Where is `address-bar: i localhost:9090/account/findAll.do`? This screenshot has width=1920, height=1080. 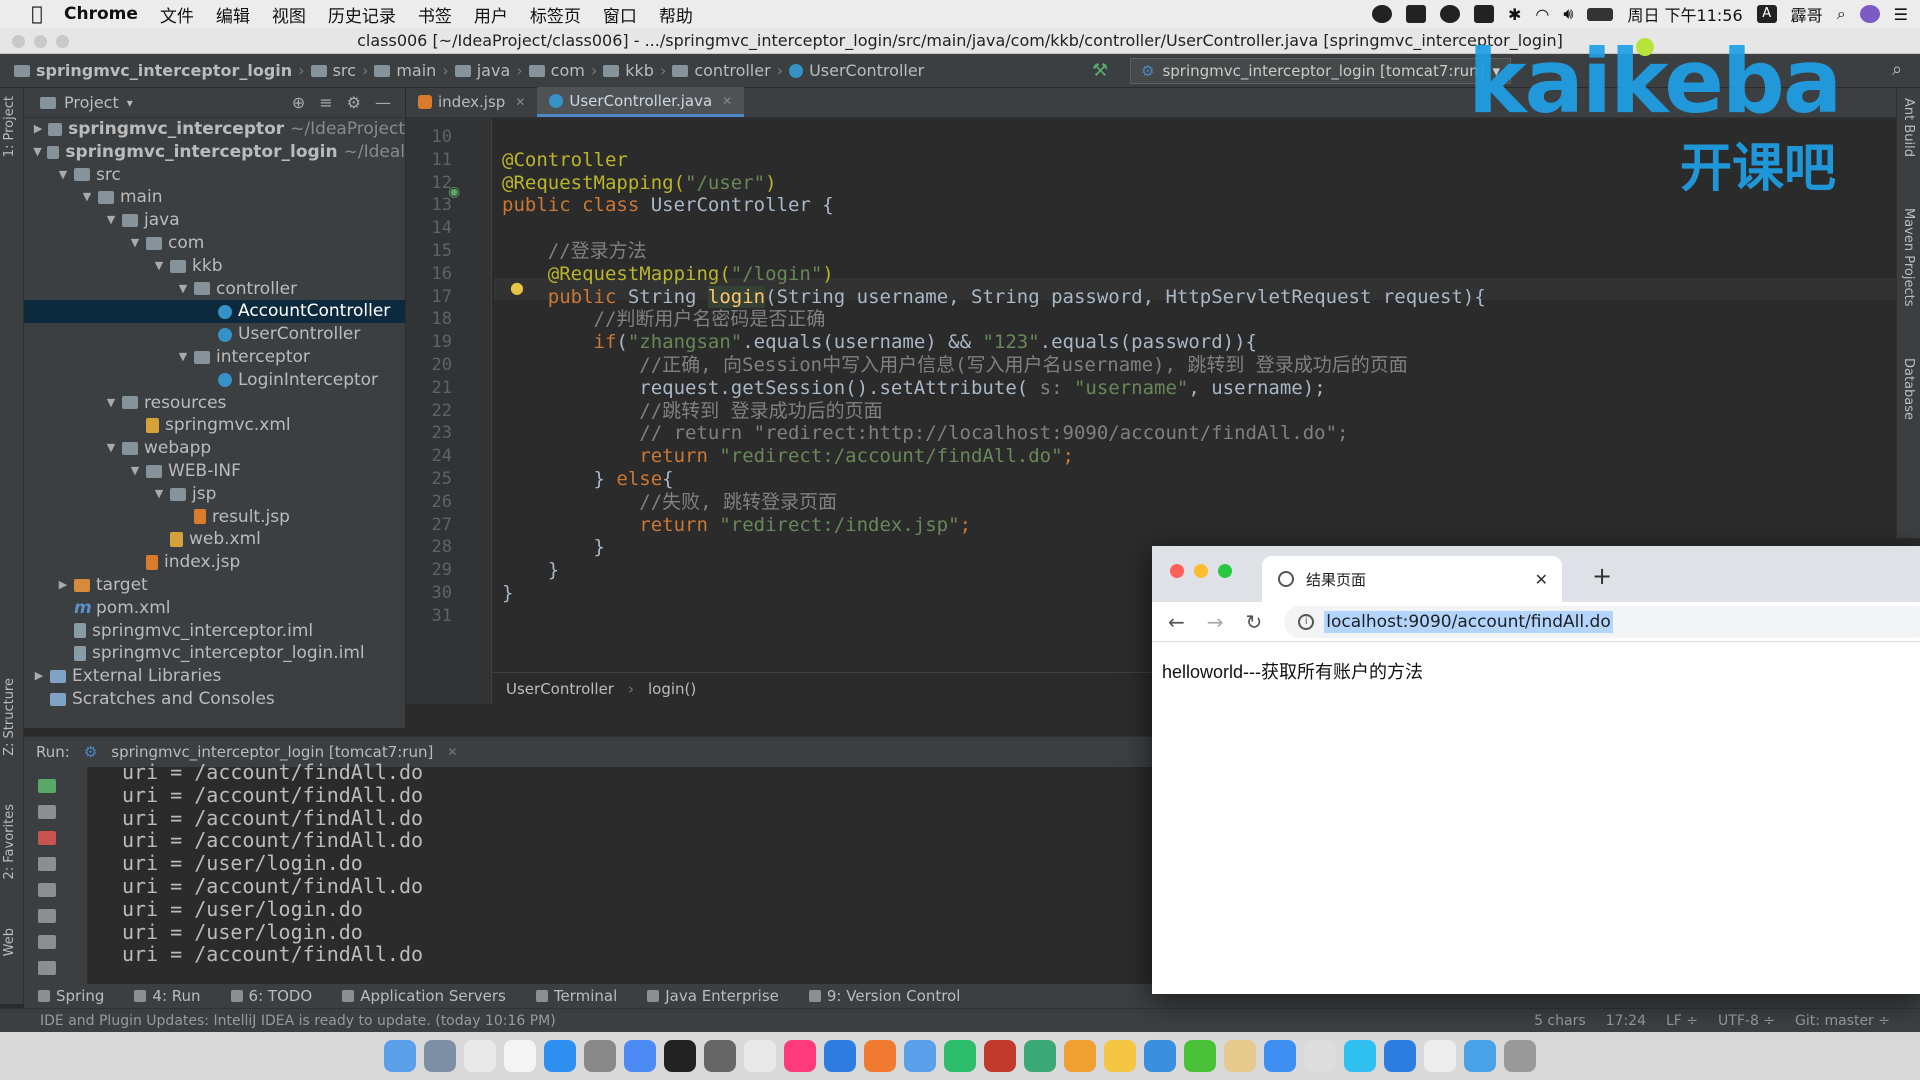
address-bar: i localhost:9090/account/findAll.do is located at coordinates (1602, 621).